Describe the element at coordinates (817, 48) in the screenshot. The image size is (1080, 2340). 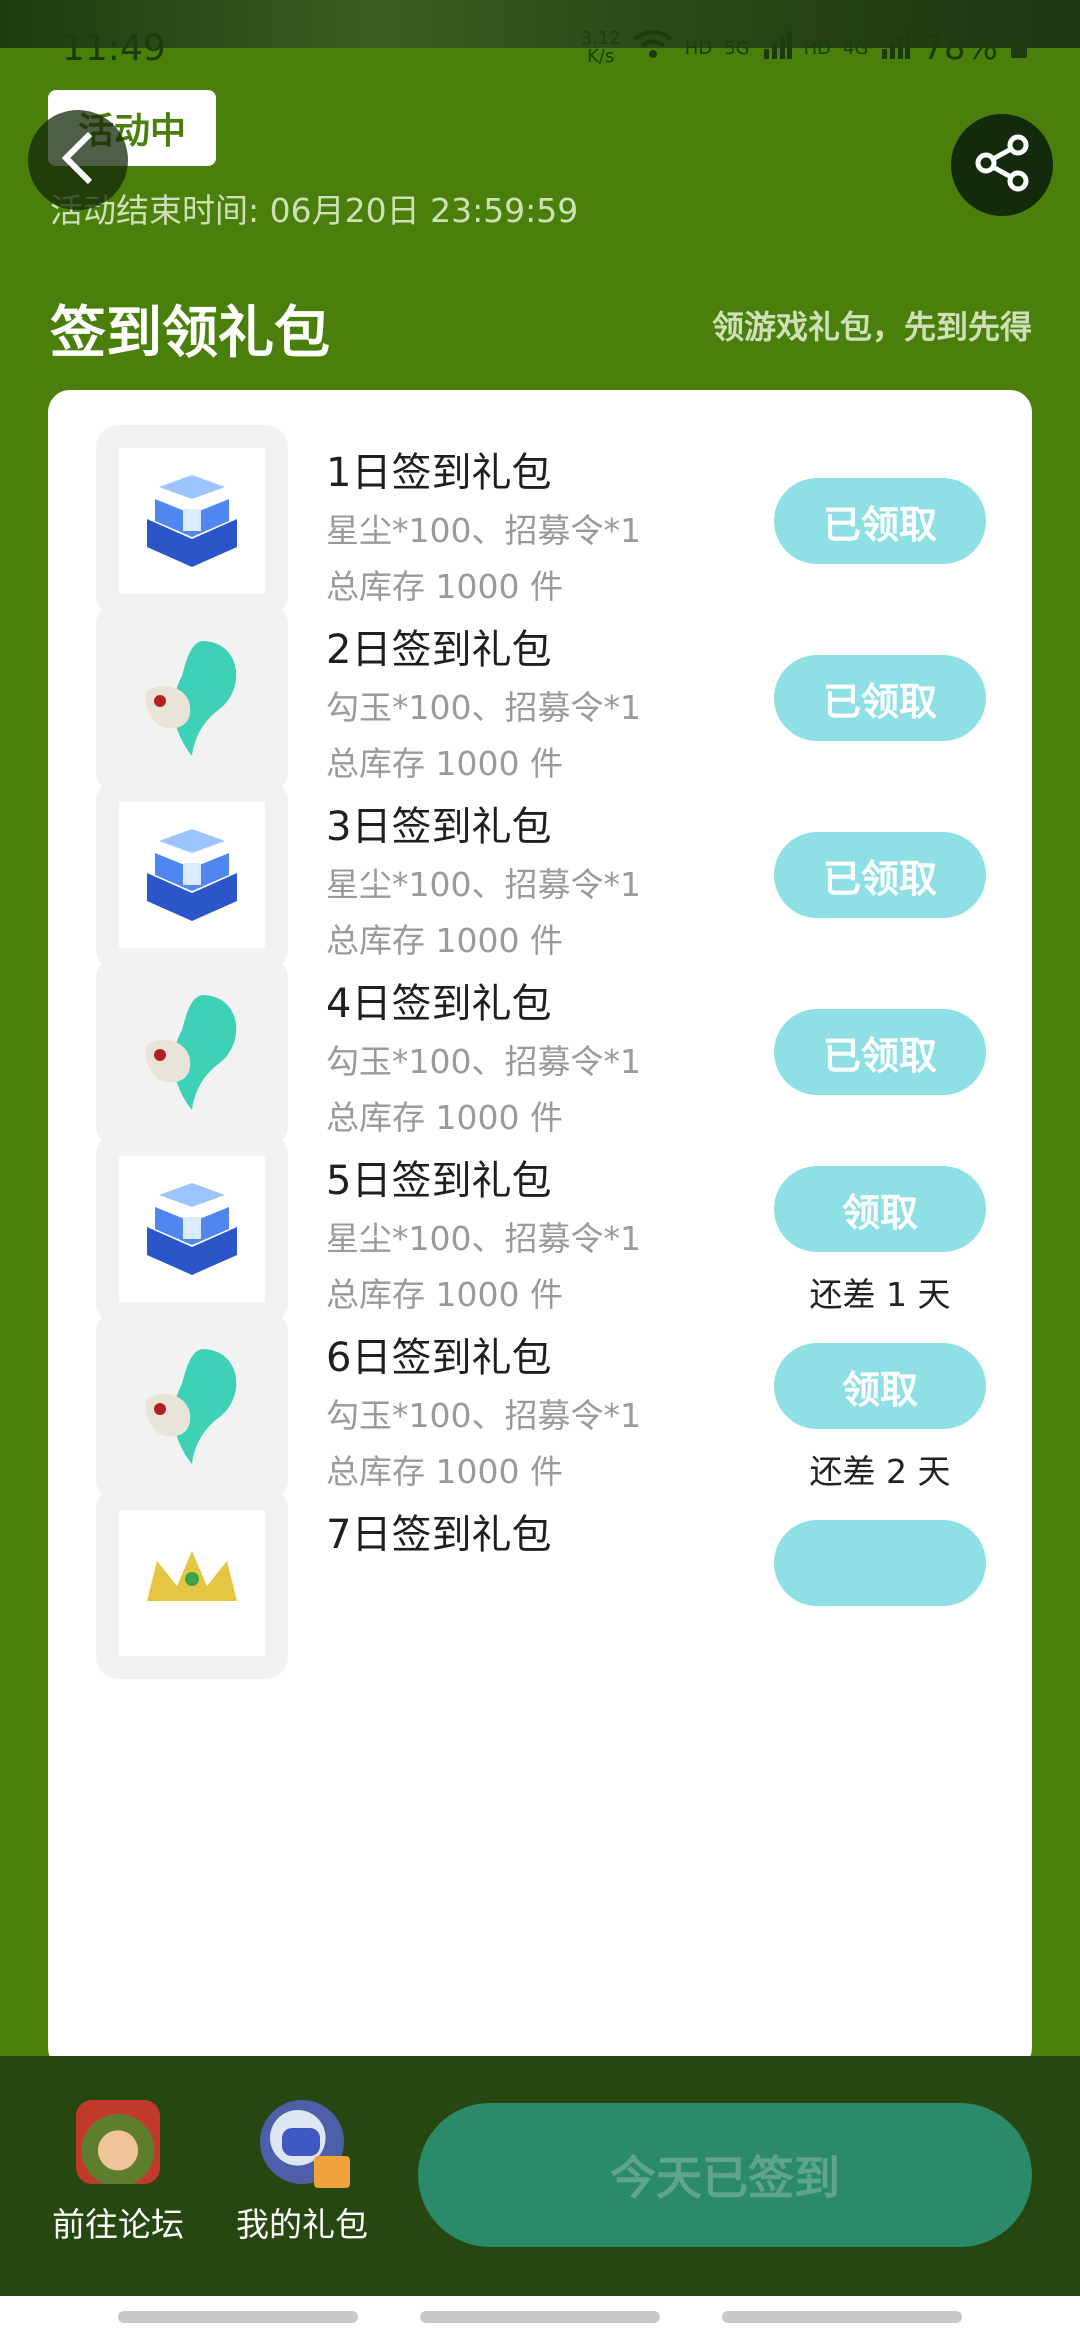
I see `hd-label-2: HD` at that location.